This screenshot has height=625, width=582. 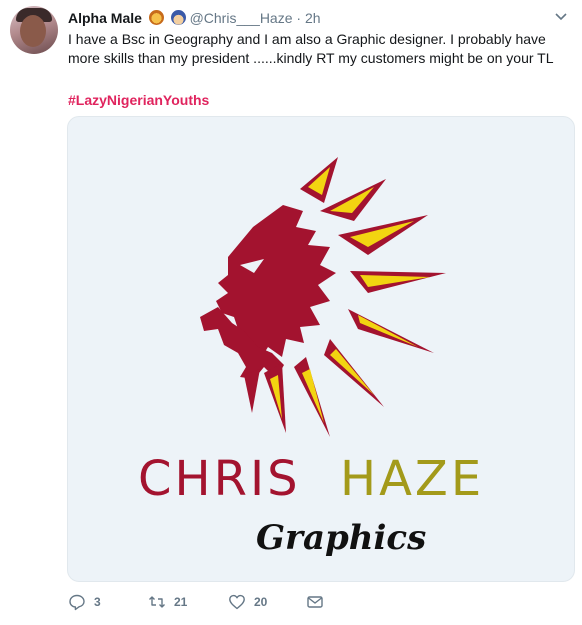 What do you see at coordinates (237, 602) in the screenshot?
I see `heart-icon` at bounding box center [237, 602].